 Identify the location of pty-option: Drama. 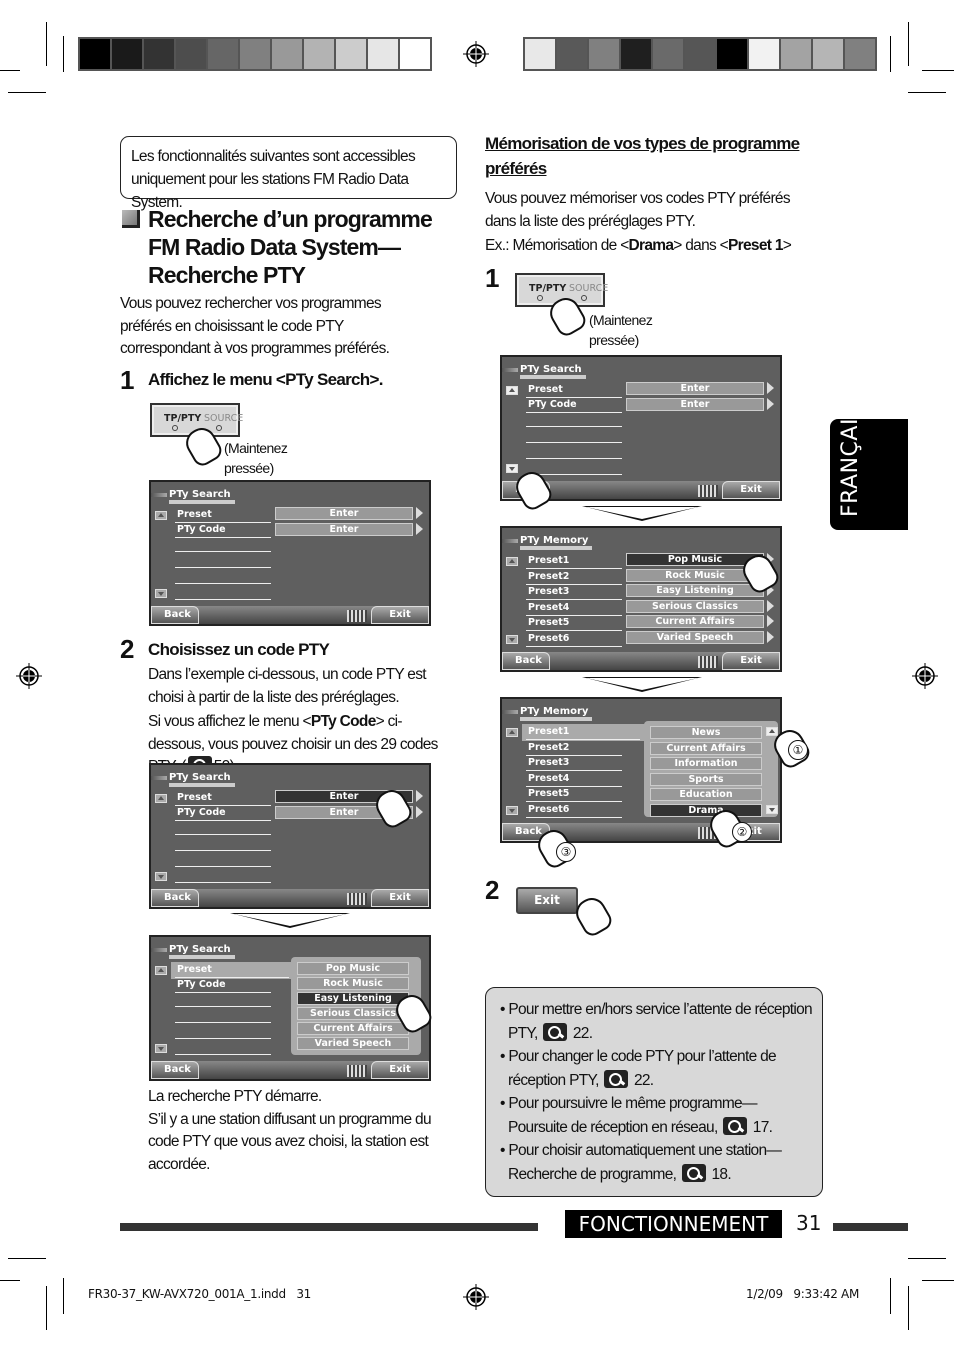
(706, 810).